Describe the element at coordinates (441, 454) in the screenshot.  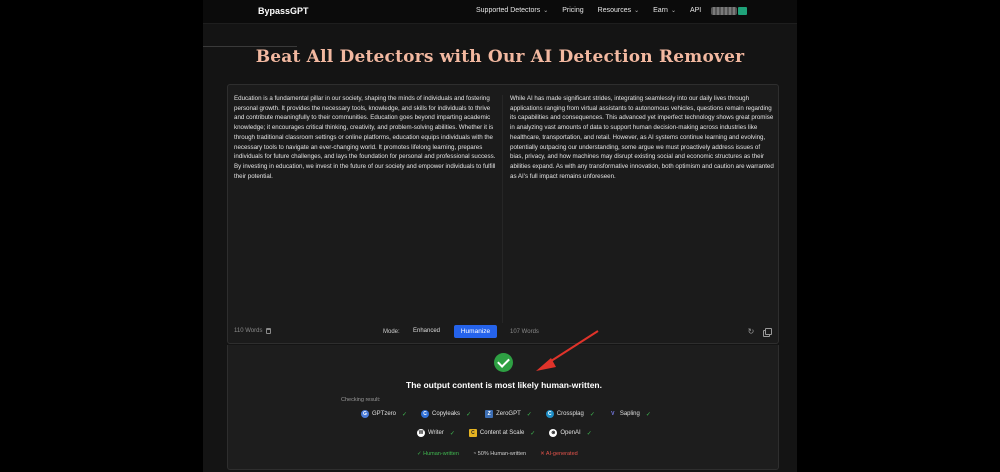
I see `legend-human-label: Human-written` at that location.